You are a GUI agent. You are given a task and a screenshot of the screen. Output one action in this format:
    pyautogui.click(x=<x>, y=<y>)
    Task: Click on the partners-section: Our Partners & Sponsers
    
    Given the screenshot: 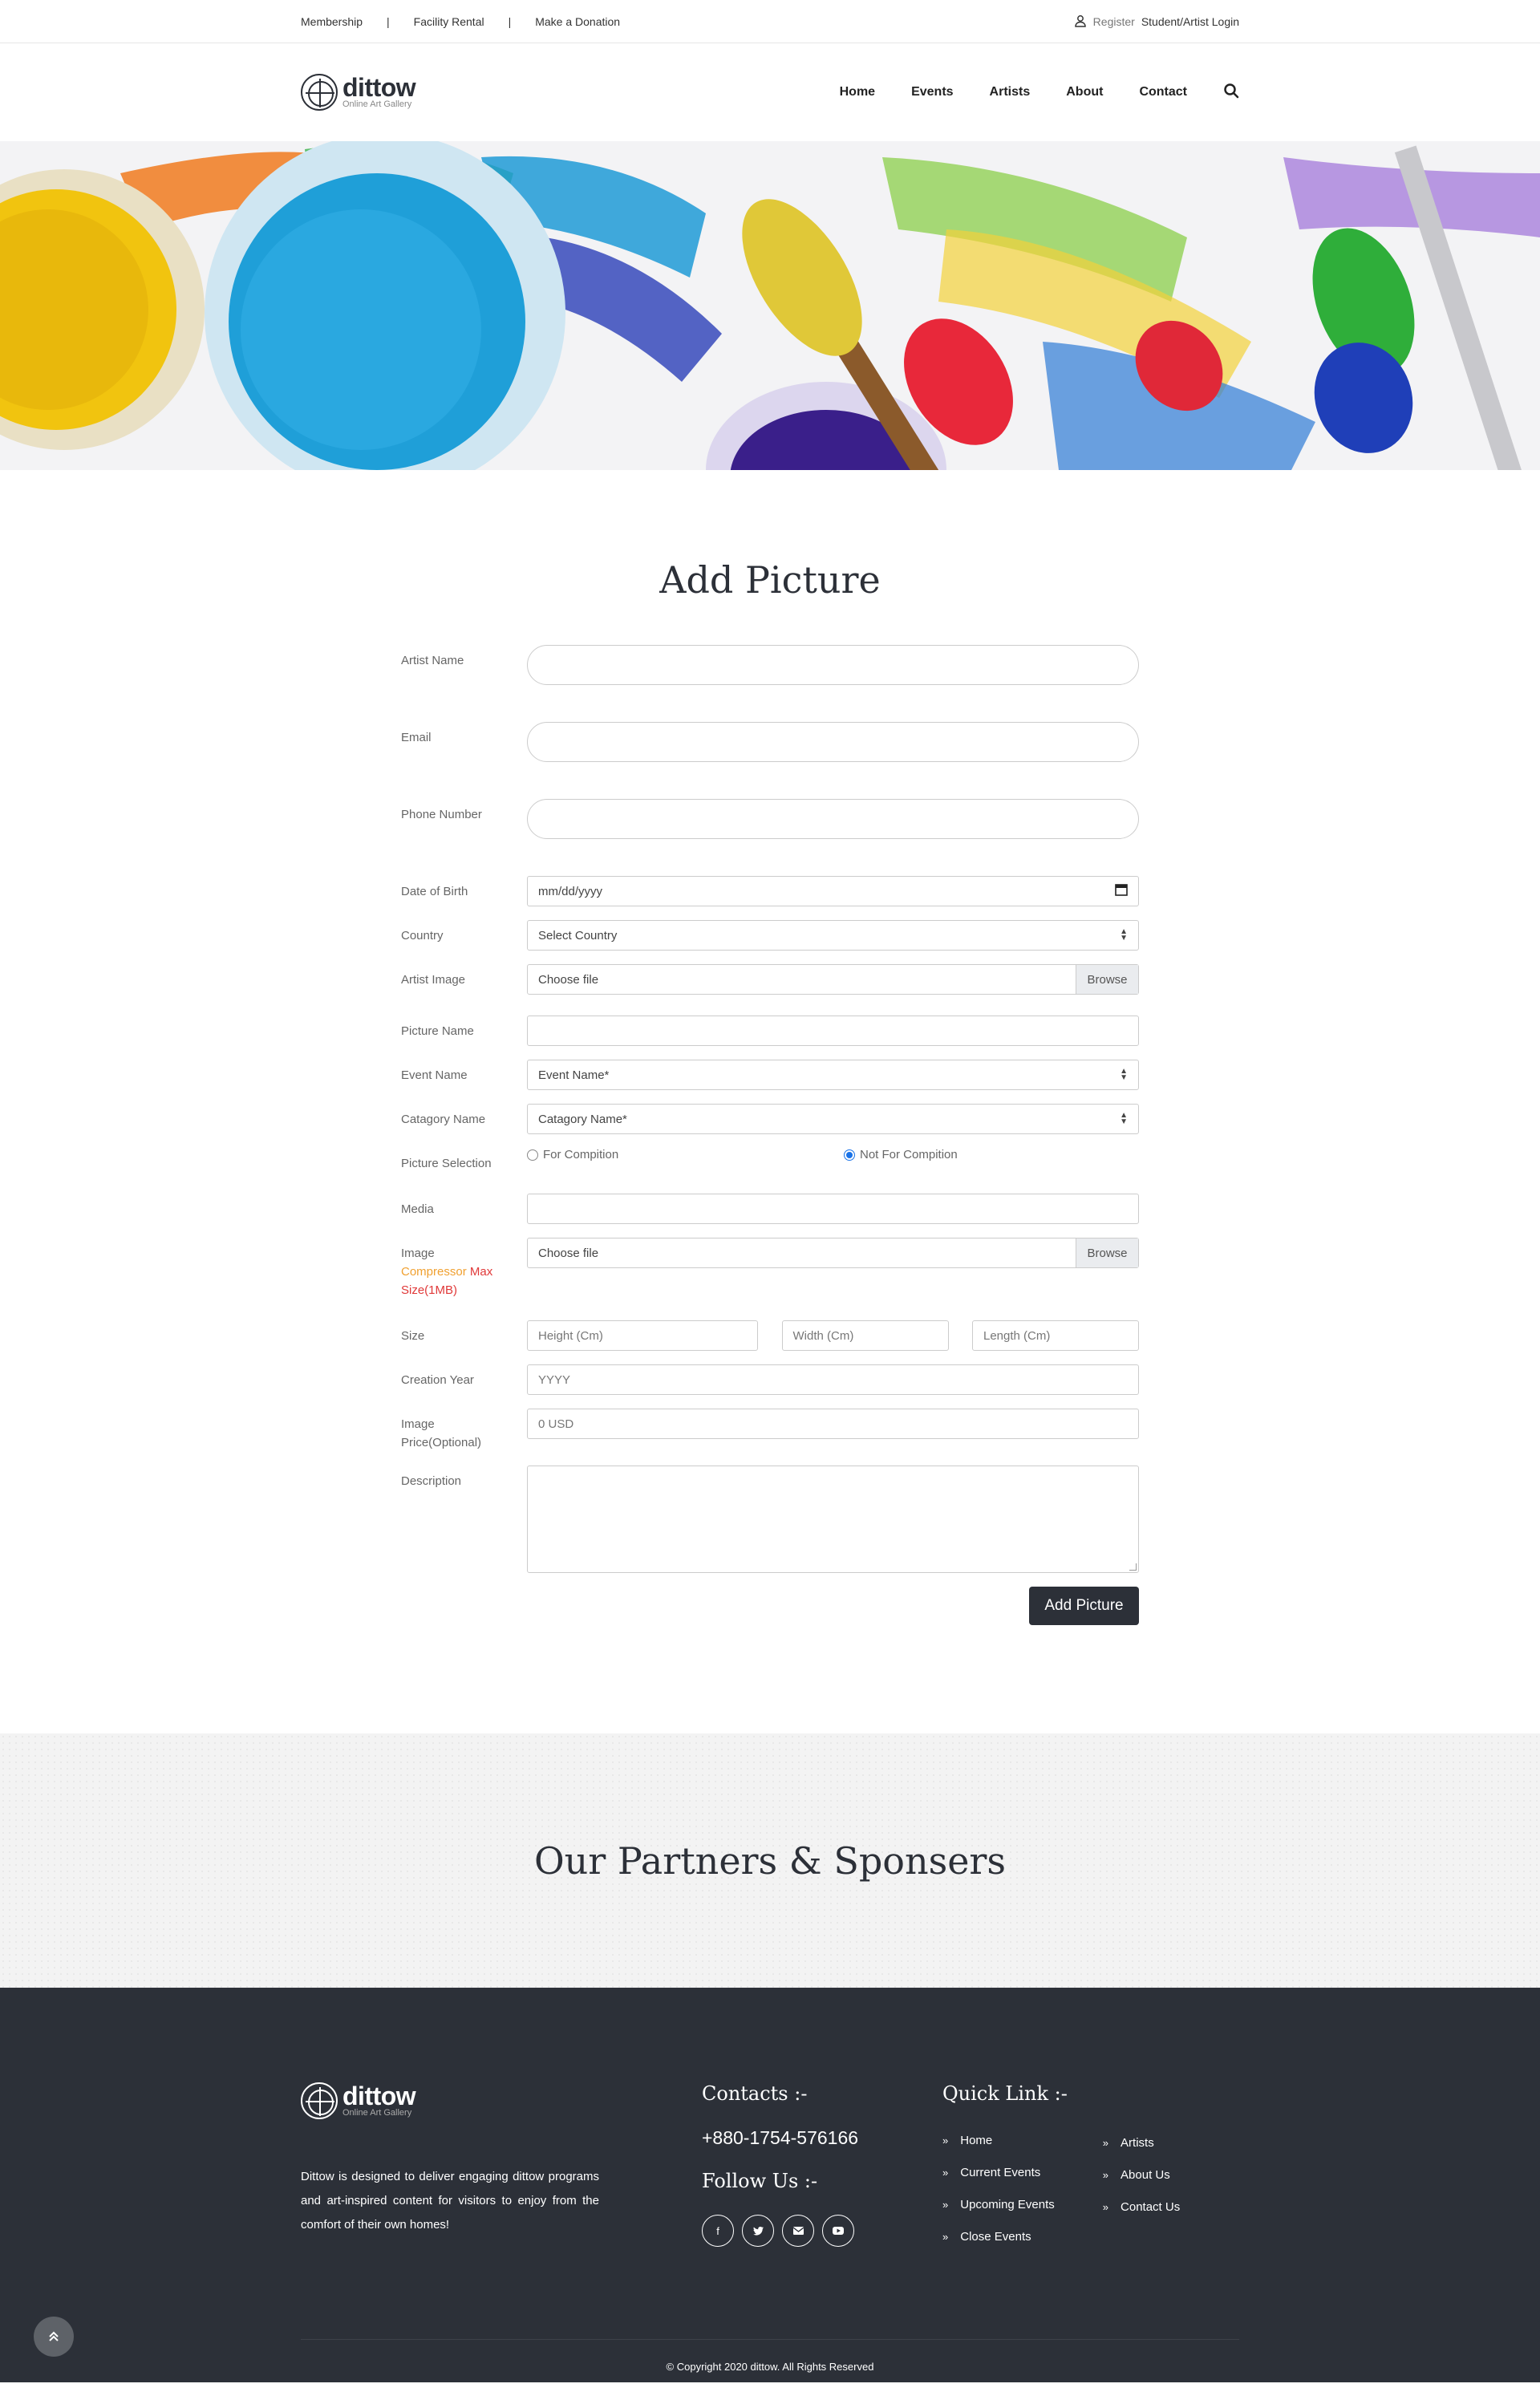 What is the action you would take?
    pyautogui.click(x=770, y=1860)
    